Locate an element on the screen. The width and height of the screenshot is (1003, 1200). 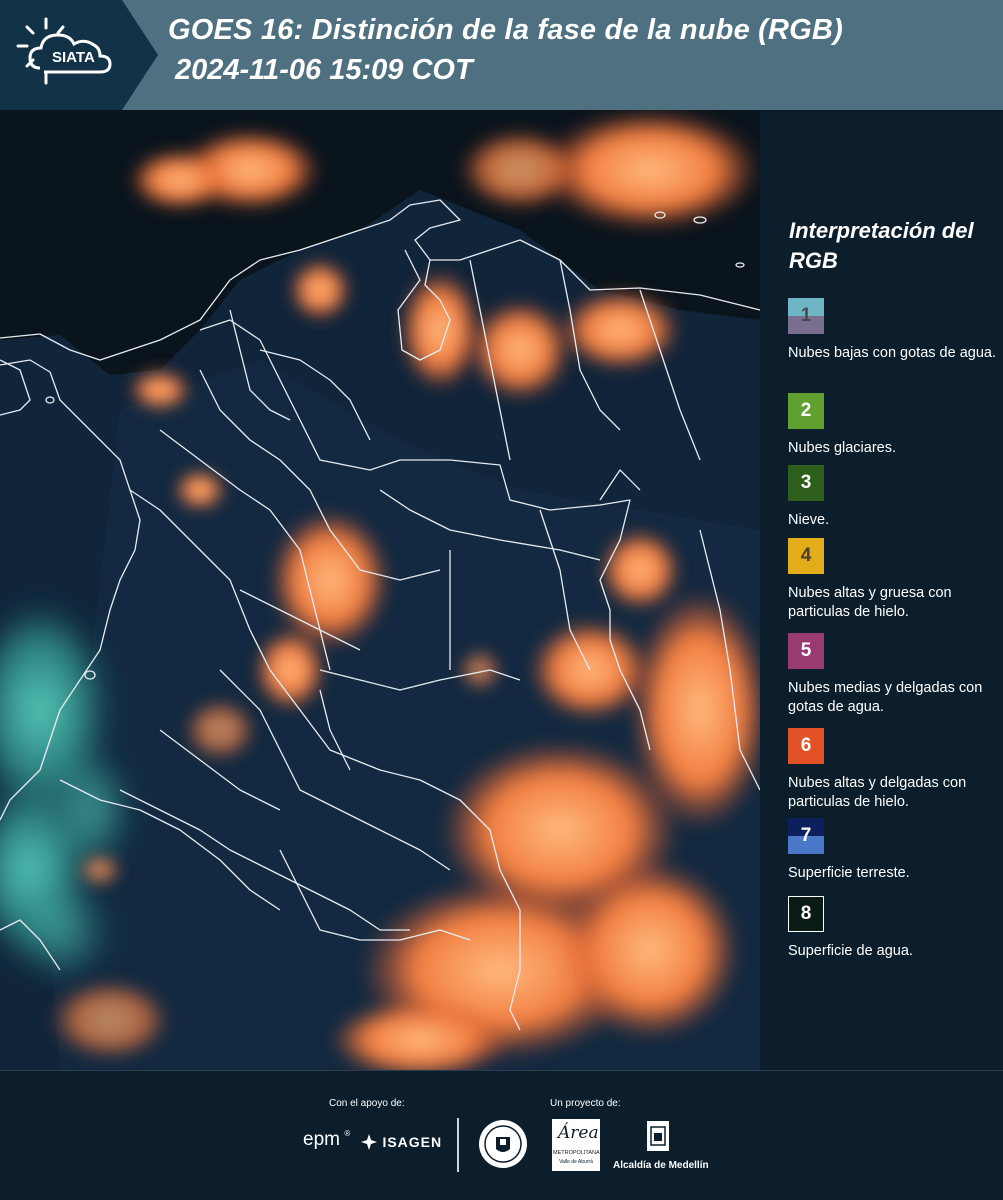
legend-label: Superficie terreste. is located at coordinates (849, 873).